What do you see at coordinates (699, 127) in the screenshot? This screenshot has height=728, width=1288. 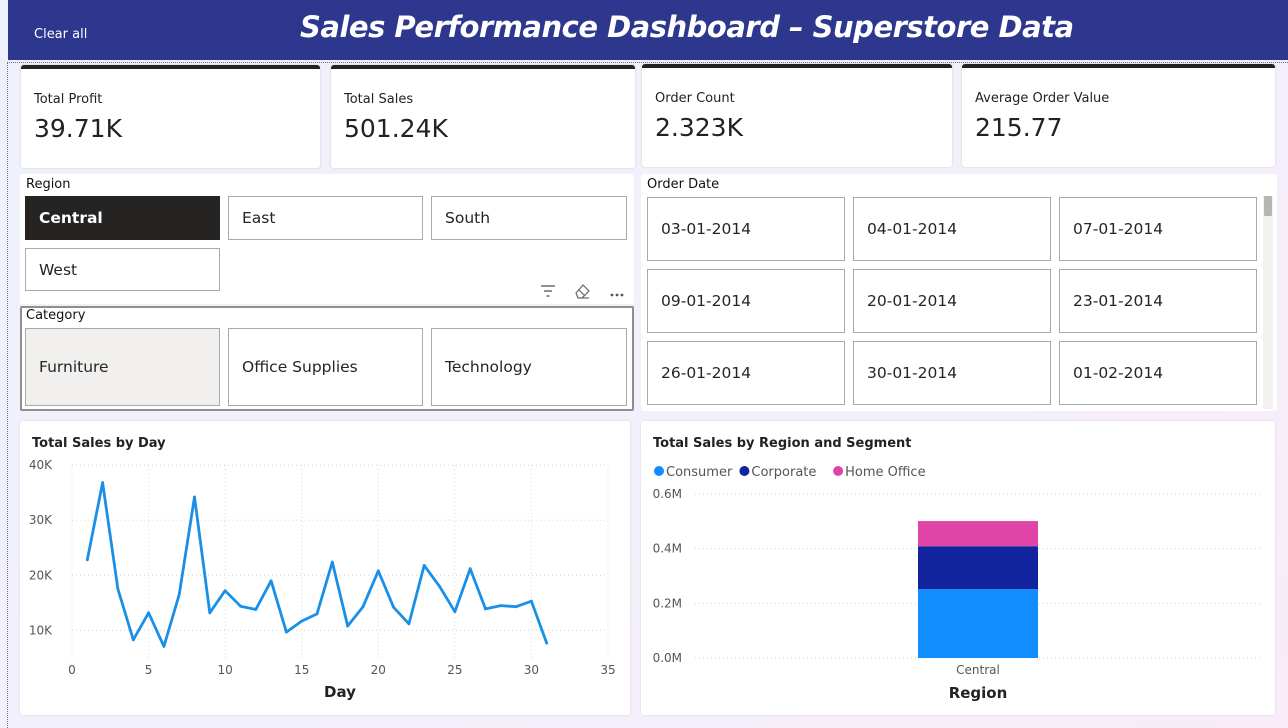 I see `kpi-value: 2.323K` at bounding box center [699, 127].